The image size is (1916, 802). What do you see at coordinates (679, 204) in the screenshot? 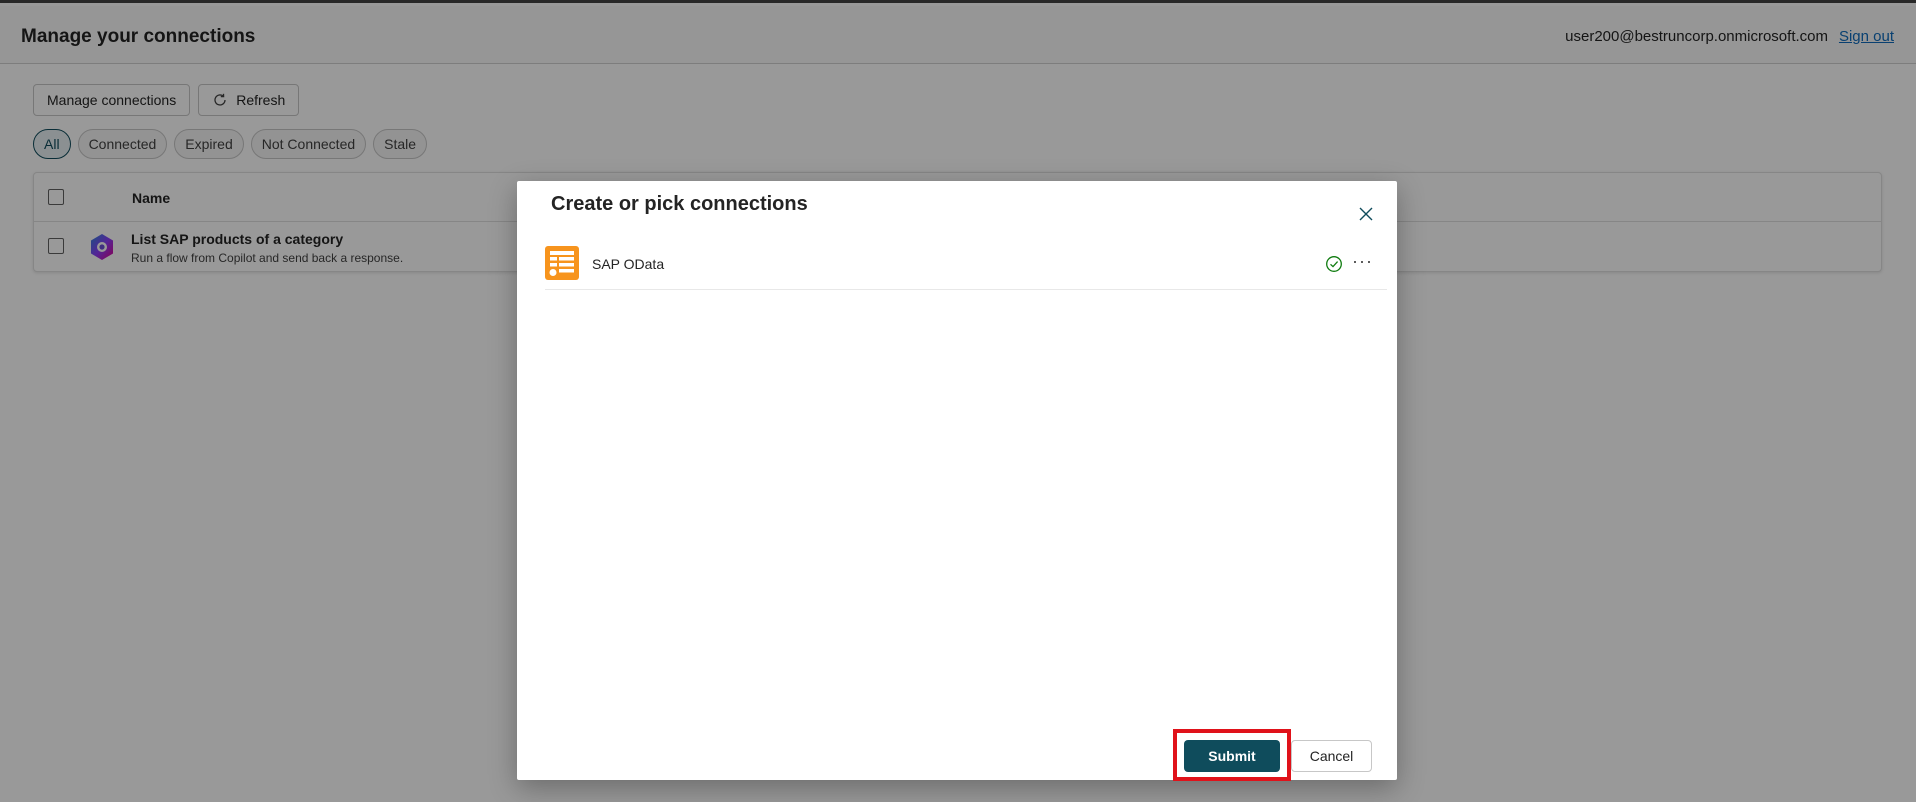
I see `dialog-title: Create or pick connections` at bounding box center [679, 204].